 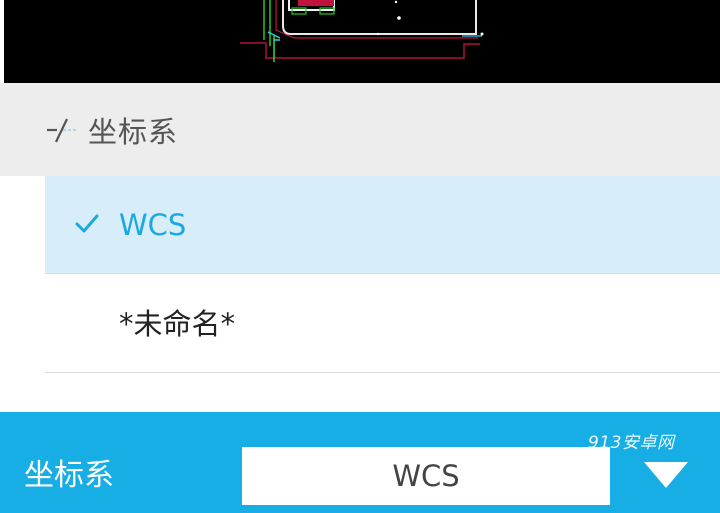 What do you see at coordinates (87, 223) in the screenshot?
I see `checkmark-icon` at bounding box center [87, 223].